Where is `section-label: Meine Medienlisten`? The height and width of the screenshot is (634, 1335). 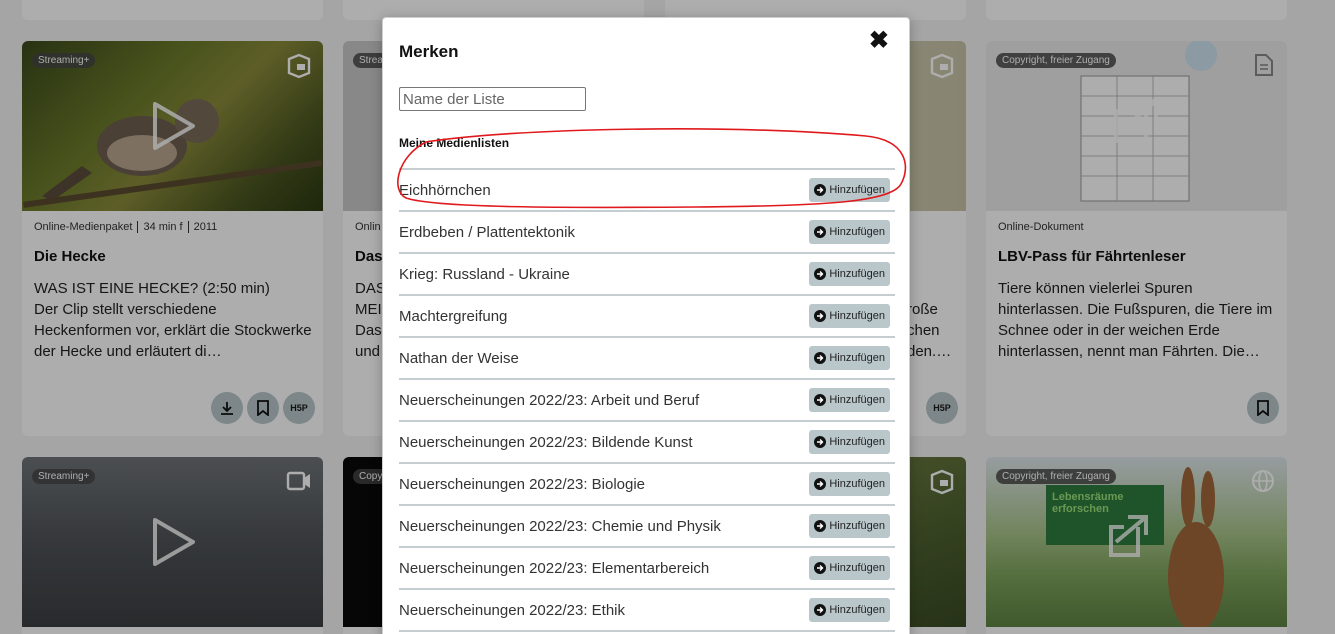 section-label: Meine Medienlisten is located at coordinates (454, 143).